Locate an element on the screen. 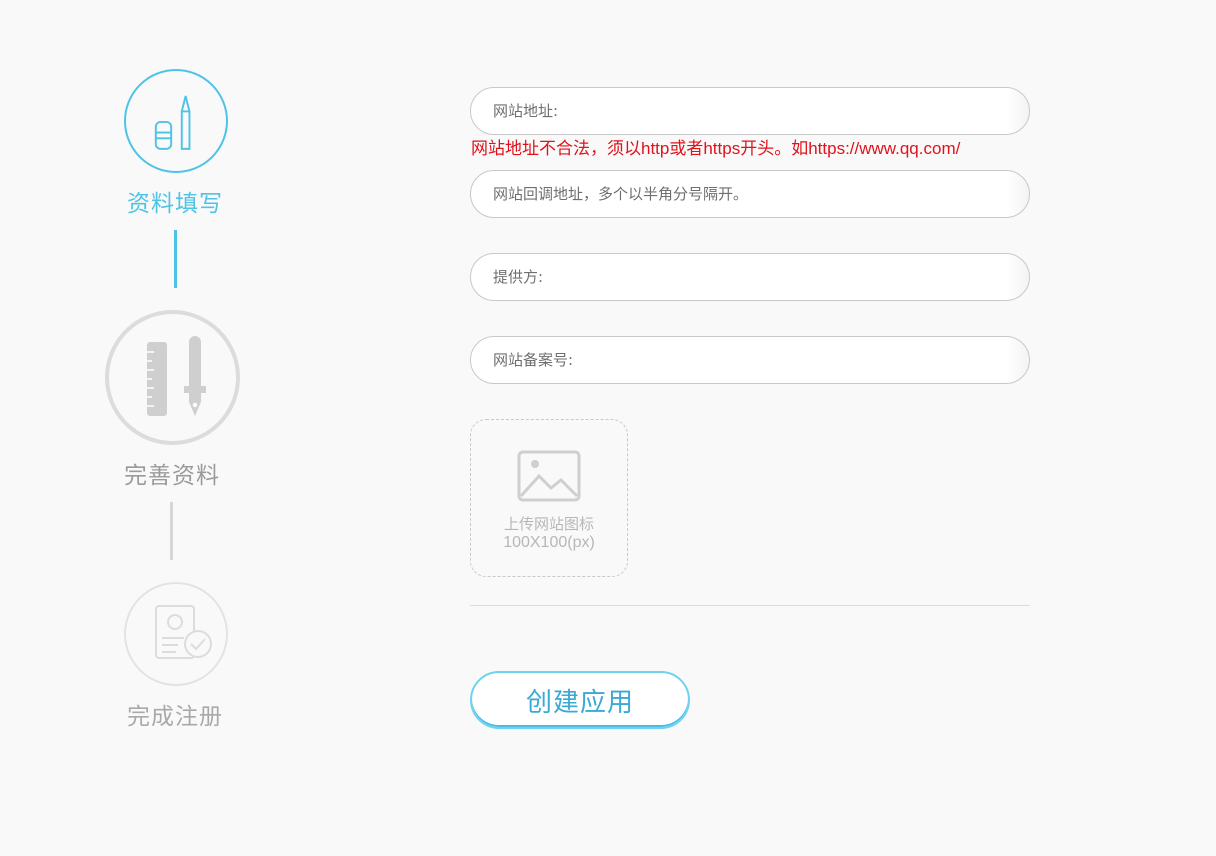  website-url-field is located at coordinates (750, 111).